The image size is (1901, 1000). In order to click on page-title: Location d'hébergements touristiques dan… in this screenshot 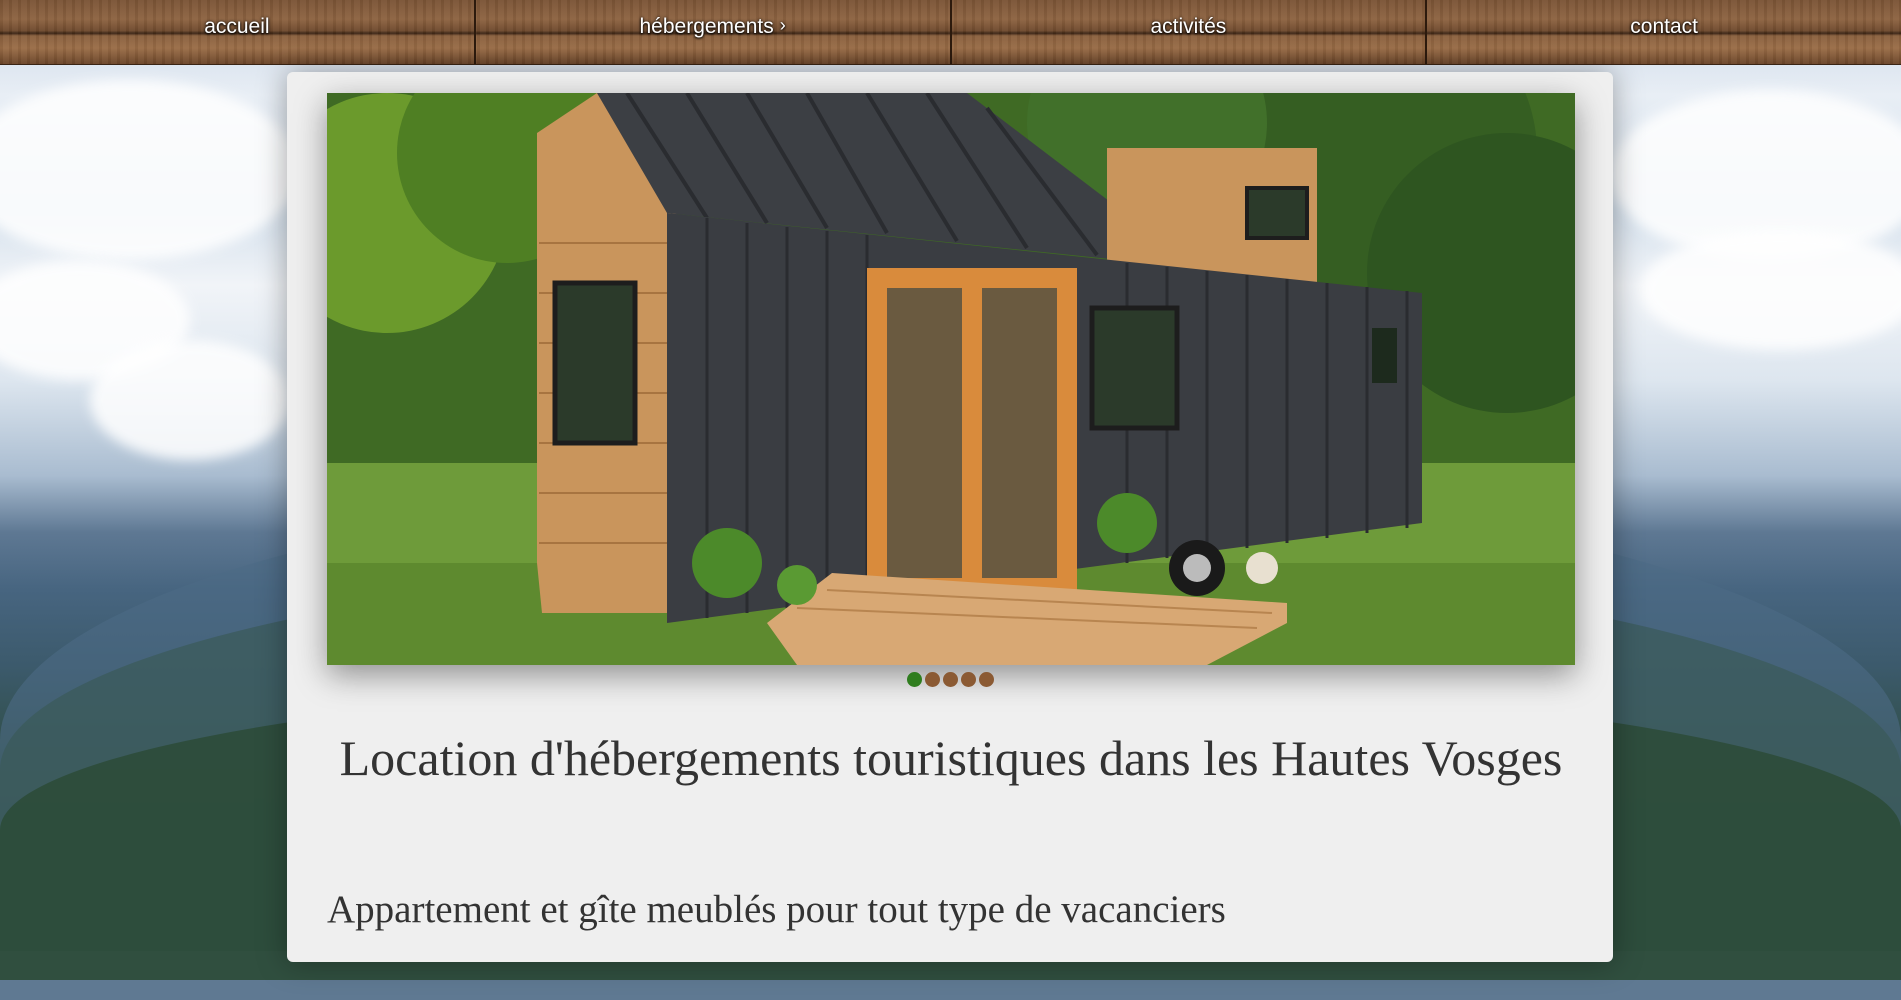, I will do `click(951, 758)`.